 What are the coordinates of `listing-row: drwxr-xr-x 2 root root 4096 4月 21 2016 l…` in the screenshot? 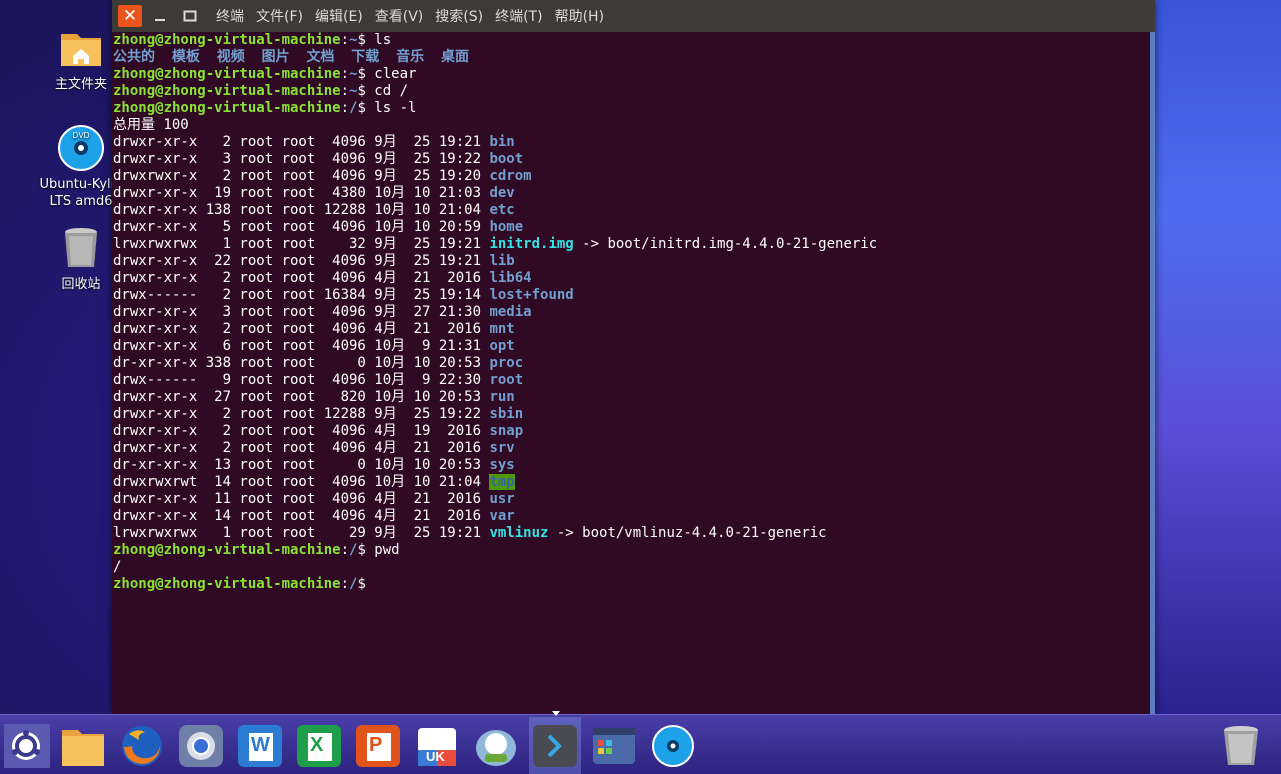 It's located at (495, 278).